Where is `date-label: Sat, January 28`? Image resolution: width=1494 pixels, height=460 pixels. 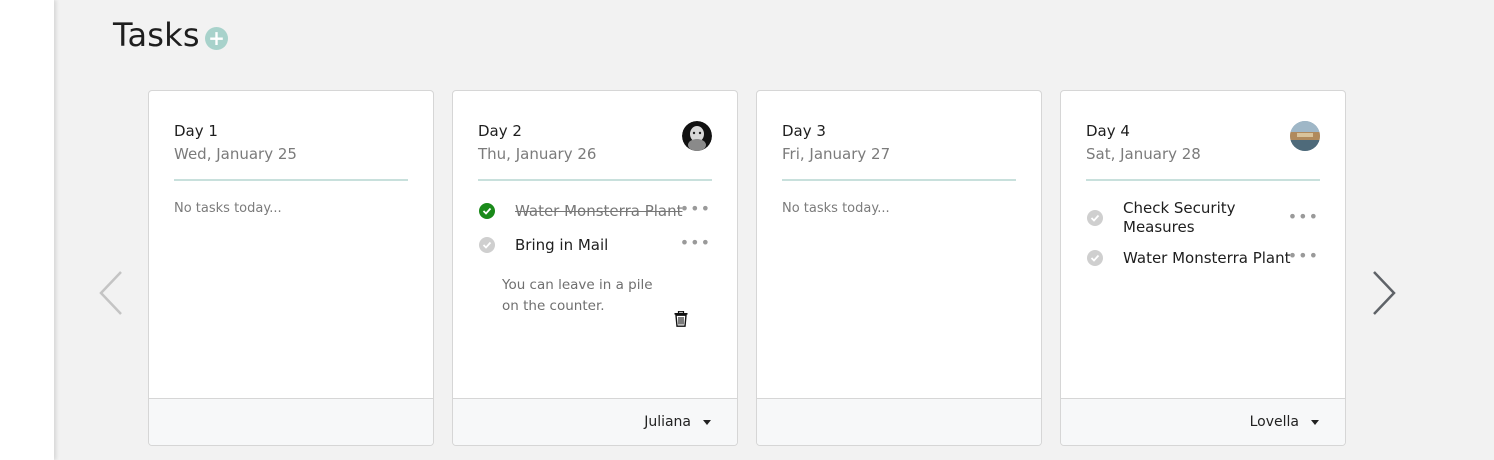
date-label: Sat, January 28 is located at coordinates (1143, 154).